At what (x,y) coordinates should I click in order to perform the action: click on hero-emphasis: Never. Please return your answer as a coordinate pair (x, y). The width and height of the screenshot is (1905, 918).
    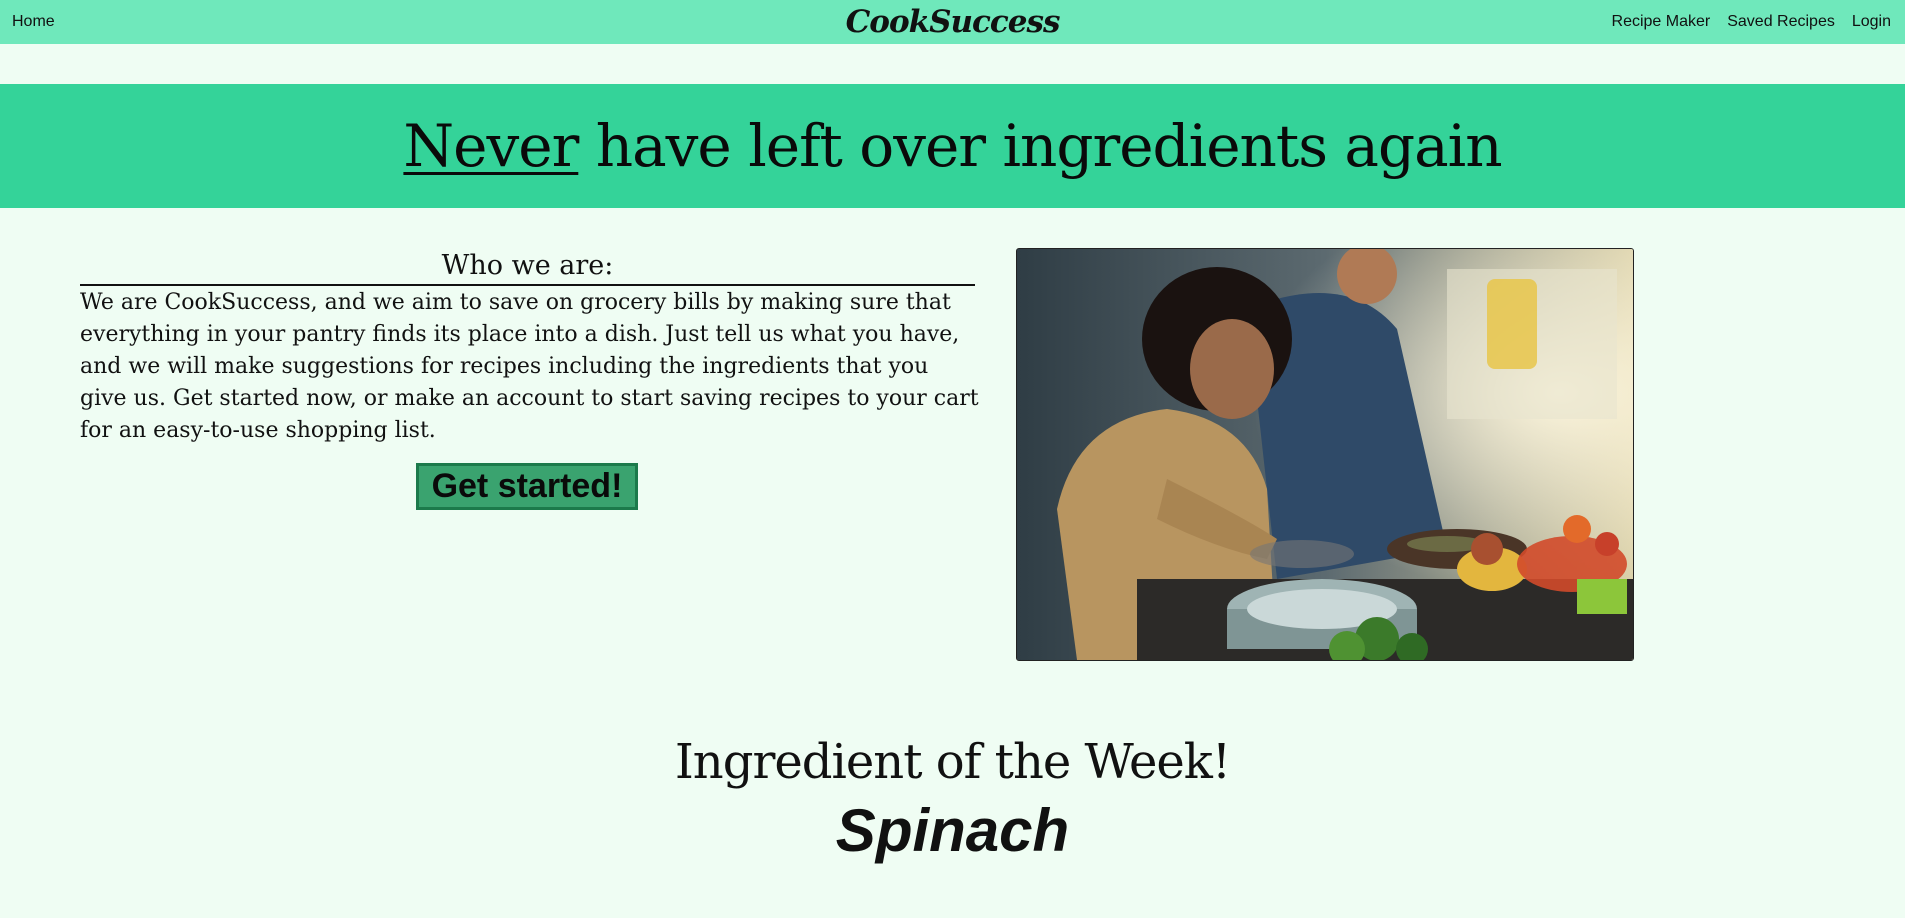
    Looking at the image, I should click on (491, 146).